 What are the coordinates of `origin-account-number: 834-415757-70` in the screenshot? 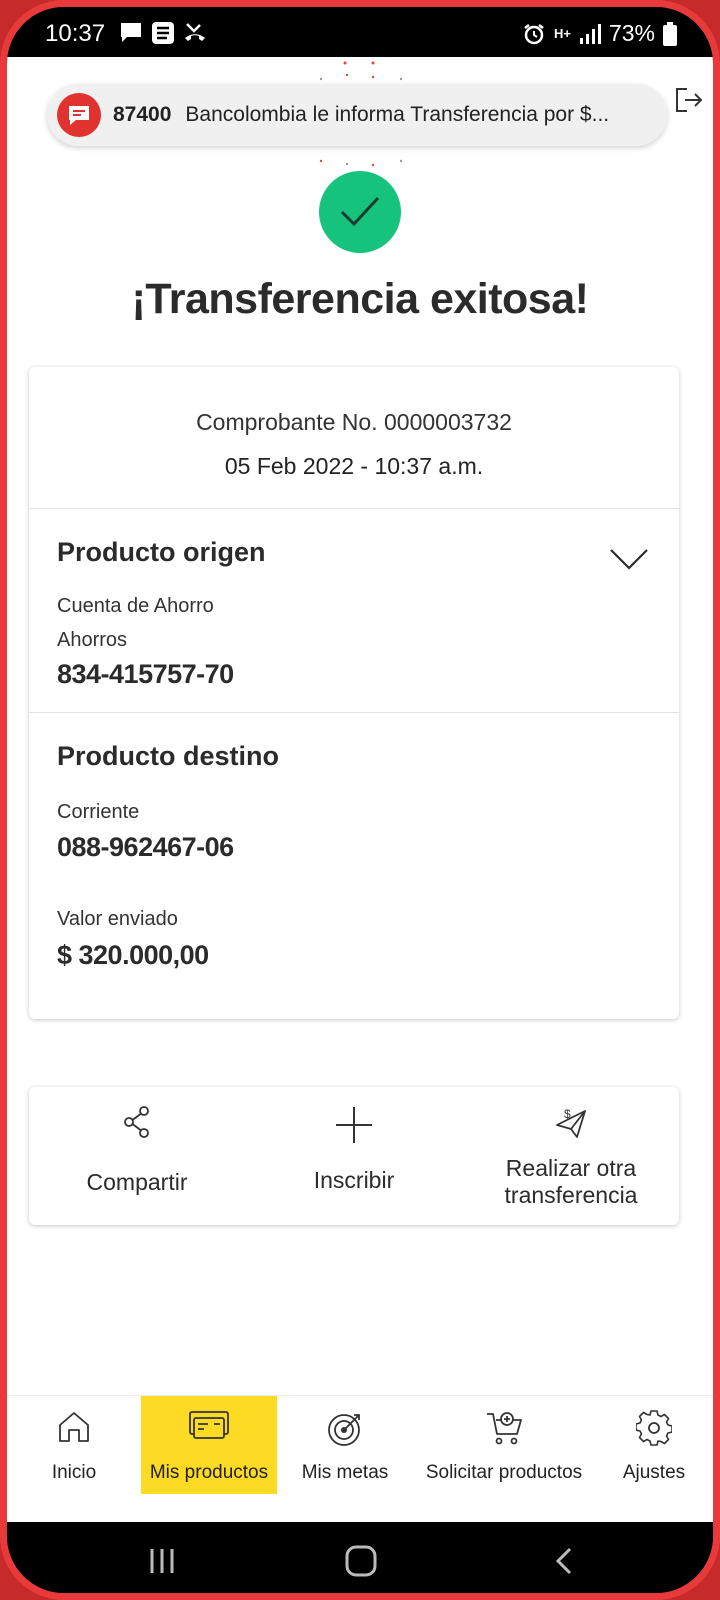 It's located at (145, 674).